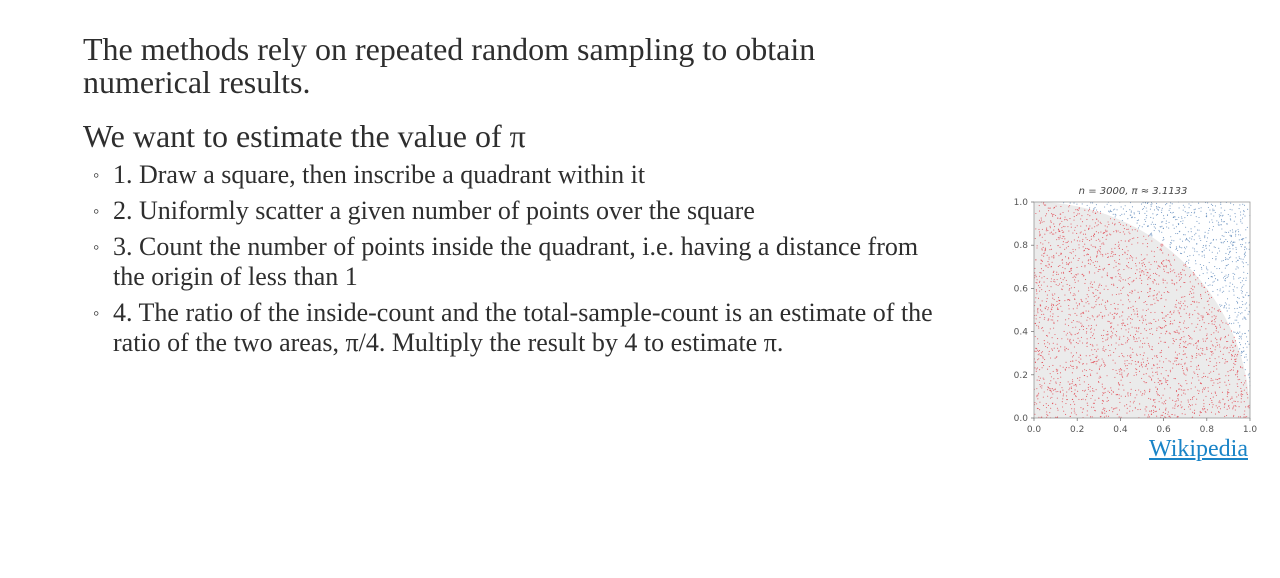  Describe the element at coordinates (1034, 430) in the screenshot. I see `x-tick-label: 0.0` at that location.